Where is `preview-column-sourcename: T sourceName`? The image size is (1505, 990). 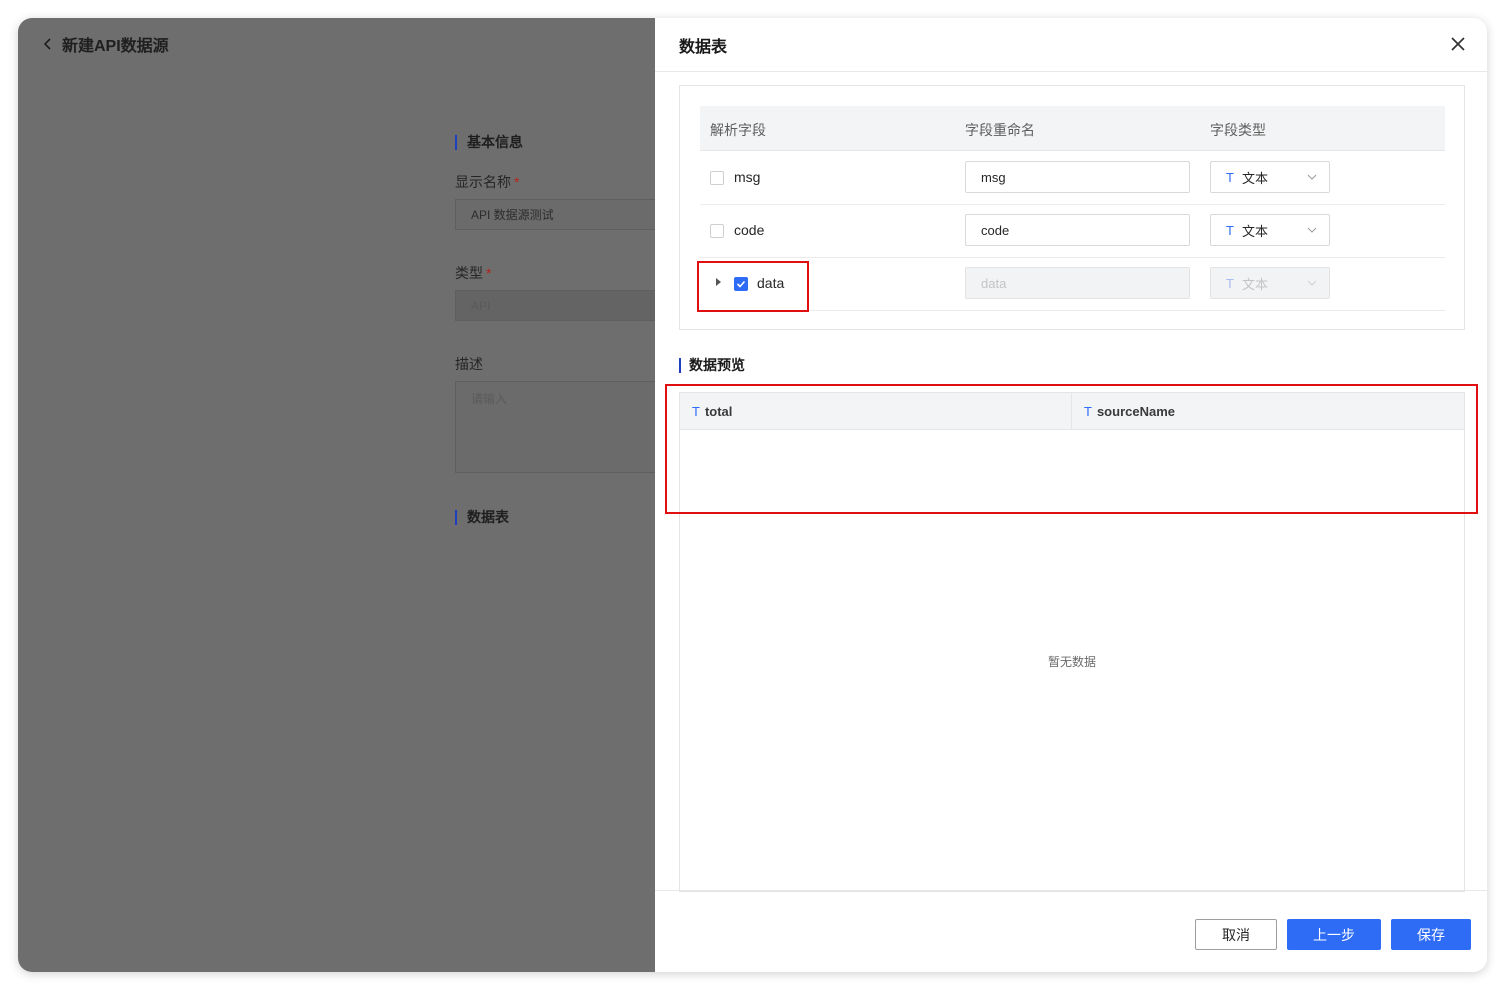
preview-column-sourcename: T sourceName is located at coordinates (1268, 411).